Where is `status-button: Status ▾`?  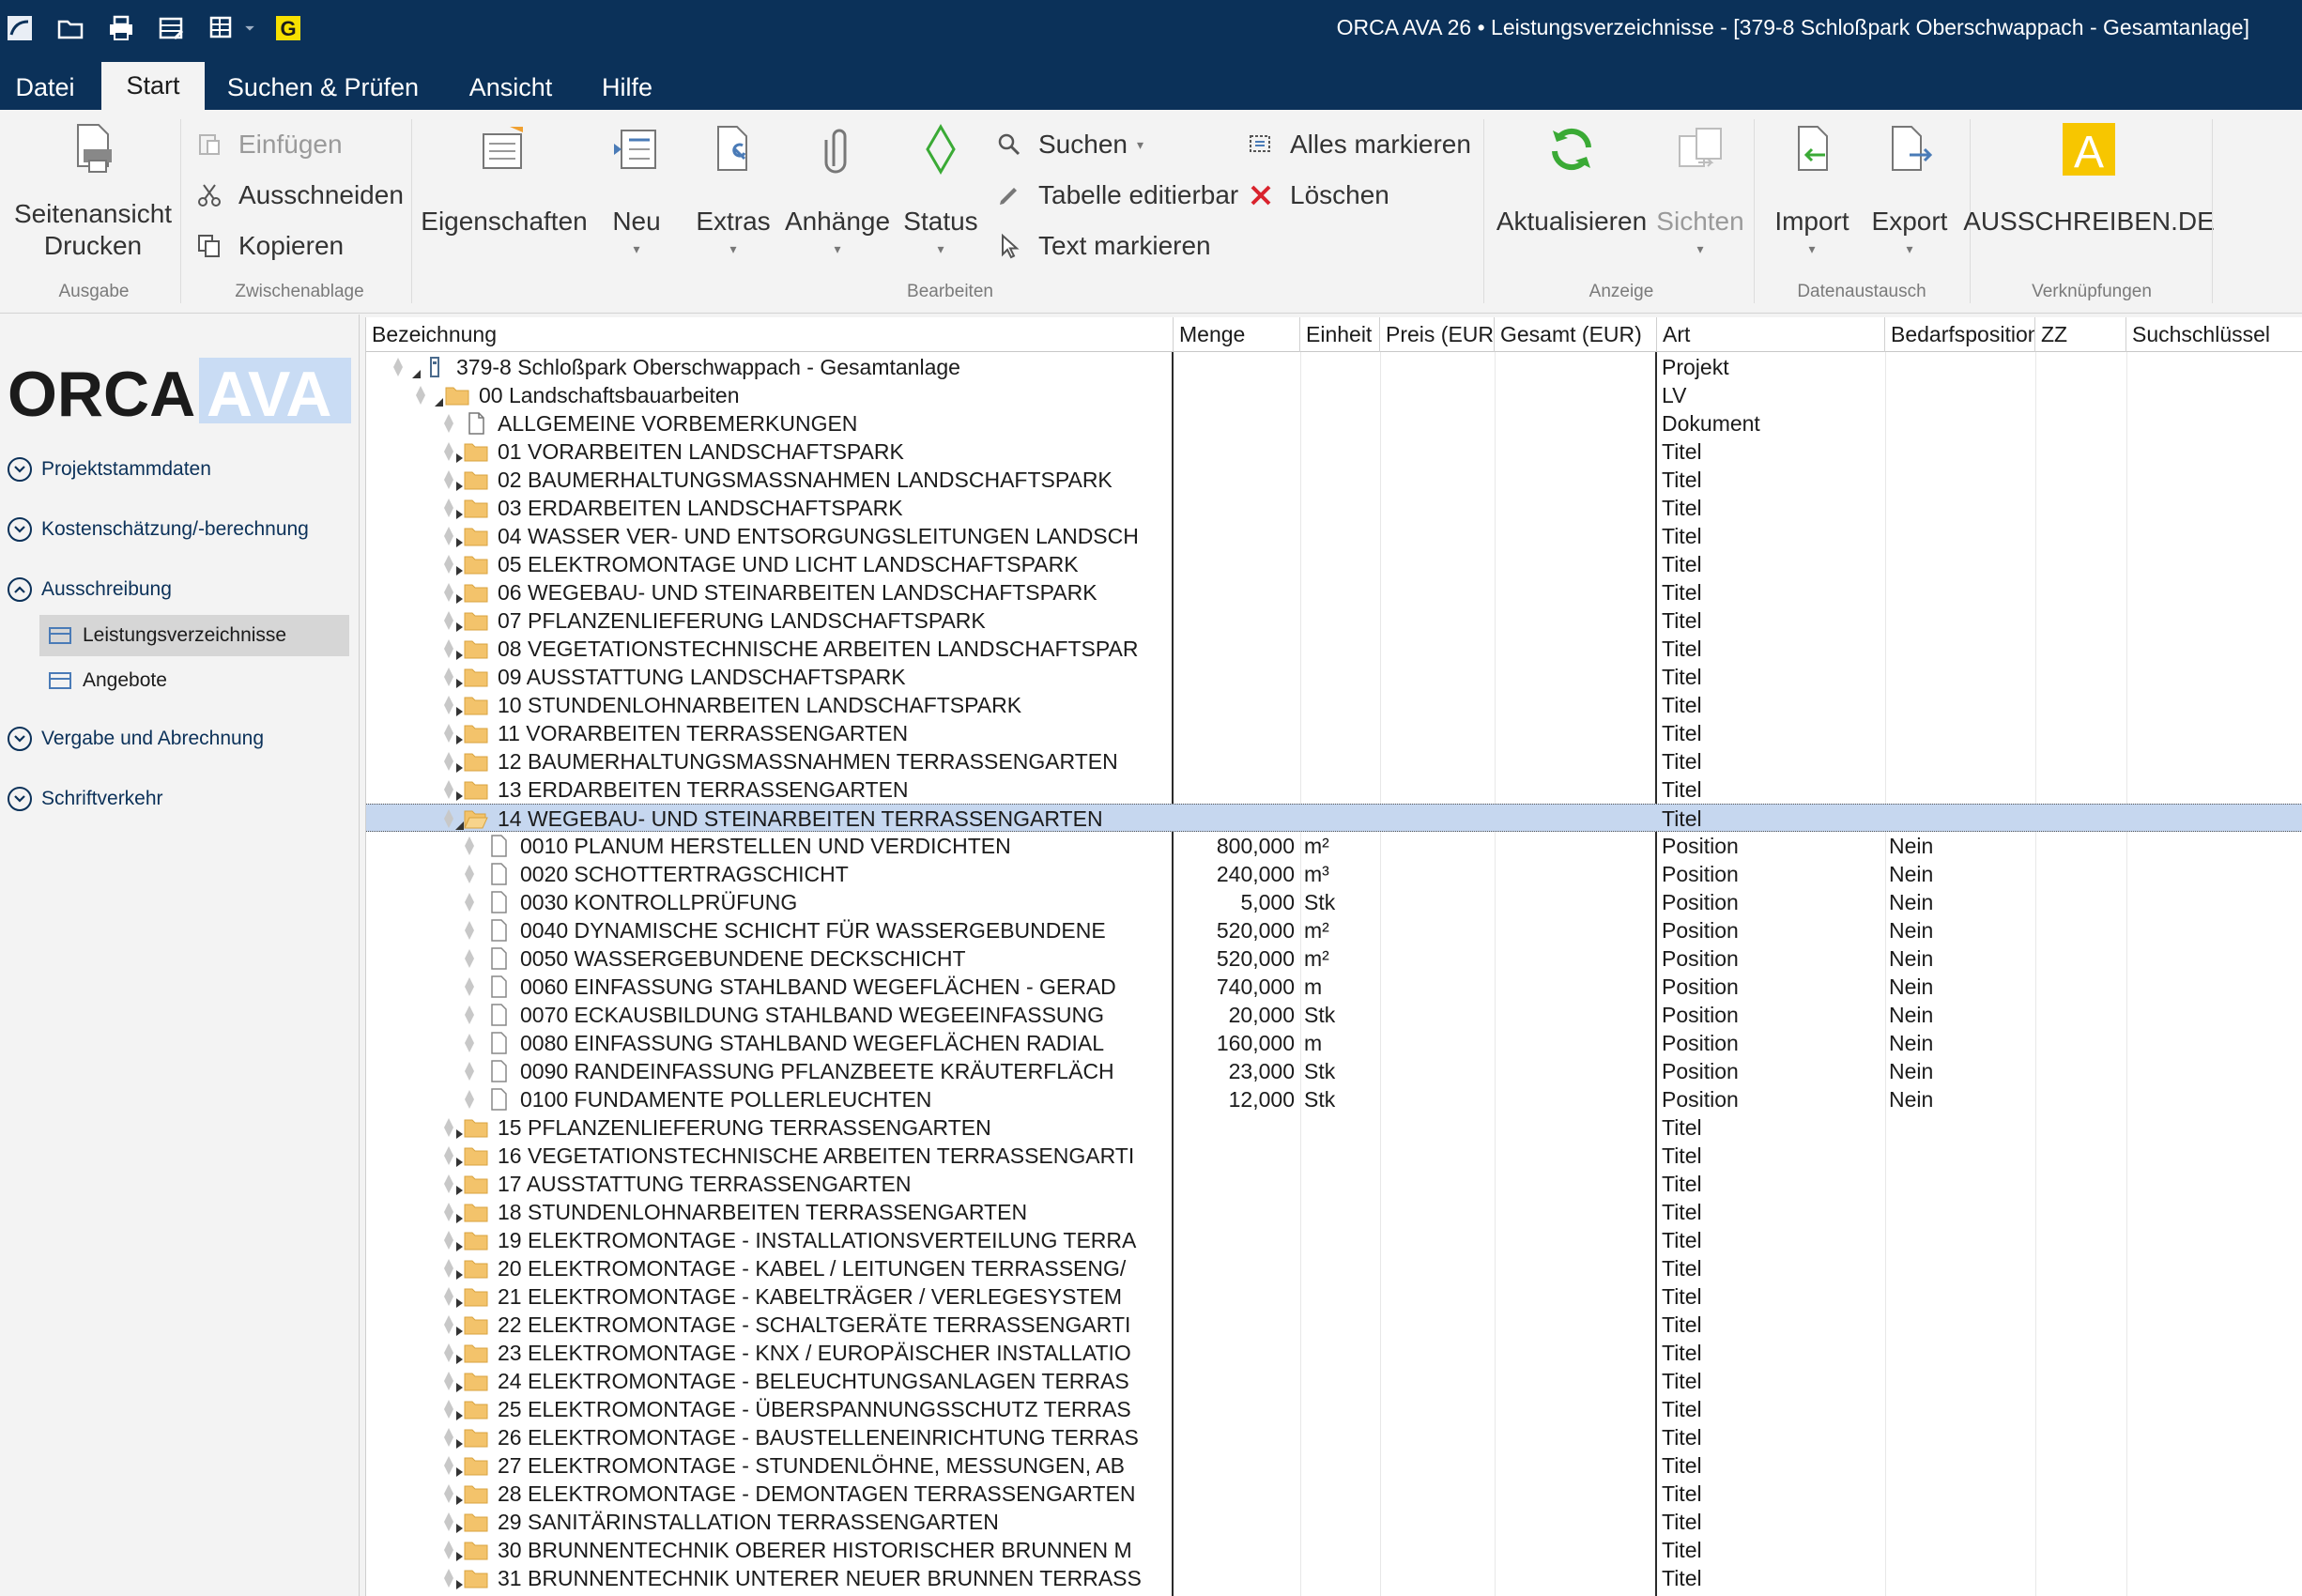 status-button: Status ▾ is located at coordinates (941, 186).